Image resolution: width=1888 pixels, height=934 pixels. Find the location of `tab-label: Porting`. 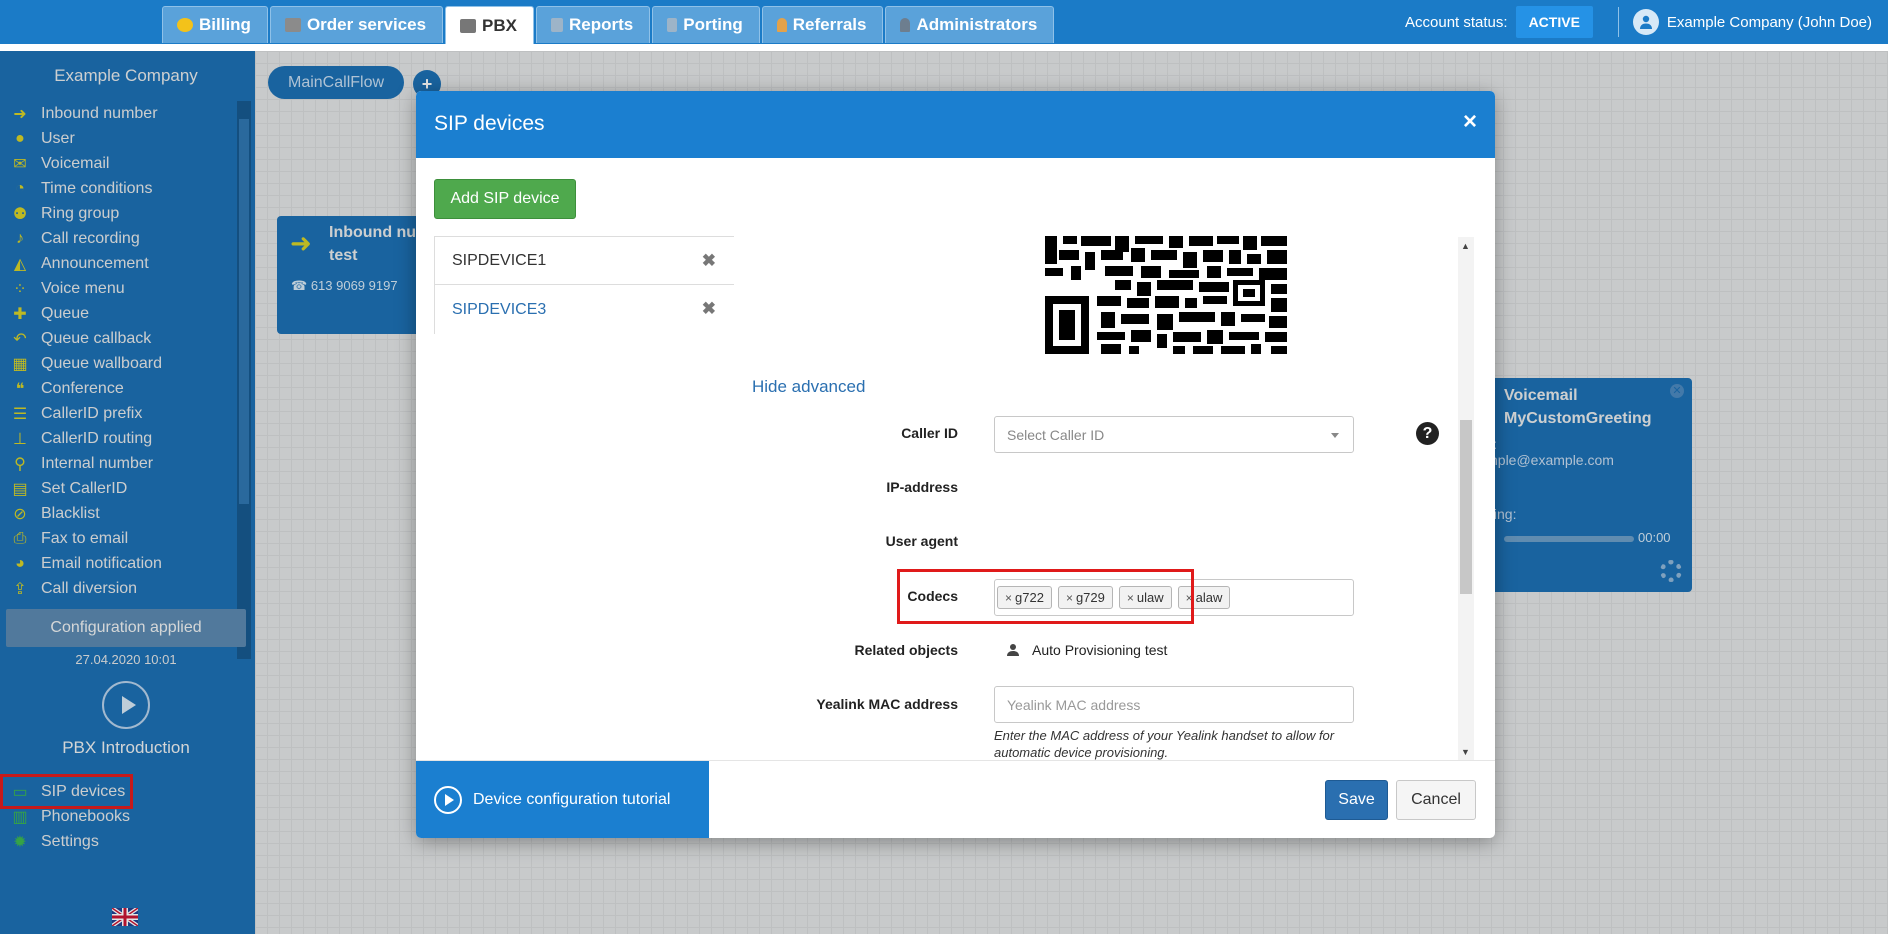

tab-label: Porting is located at coordinates (713, 24).